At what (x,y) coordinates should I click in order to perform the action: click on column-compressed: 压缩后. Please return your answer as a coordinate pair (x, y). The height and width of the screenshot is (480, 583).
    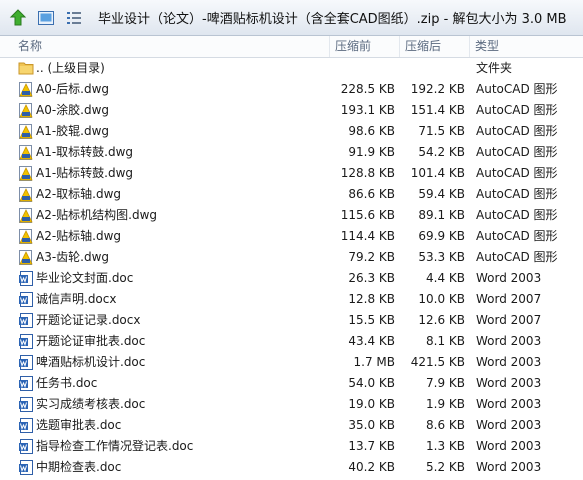
    Looking at the image, I should click on (435, 46).